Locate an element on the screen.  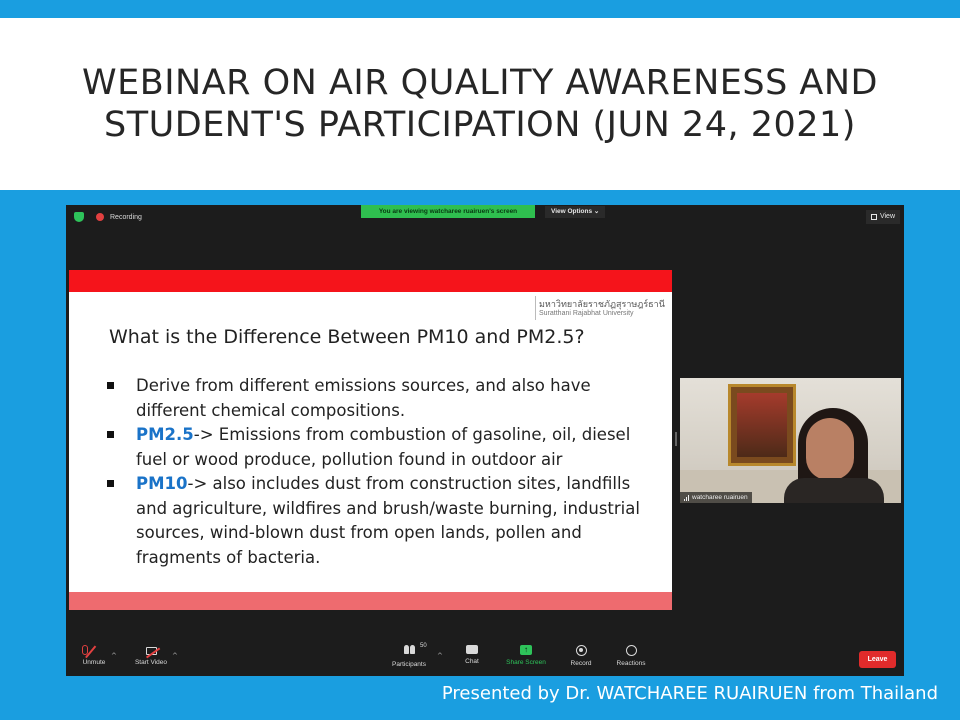
unmute-button: Unmute is located at coordinates (94, 655).